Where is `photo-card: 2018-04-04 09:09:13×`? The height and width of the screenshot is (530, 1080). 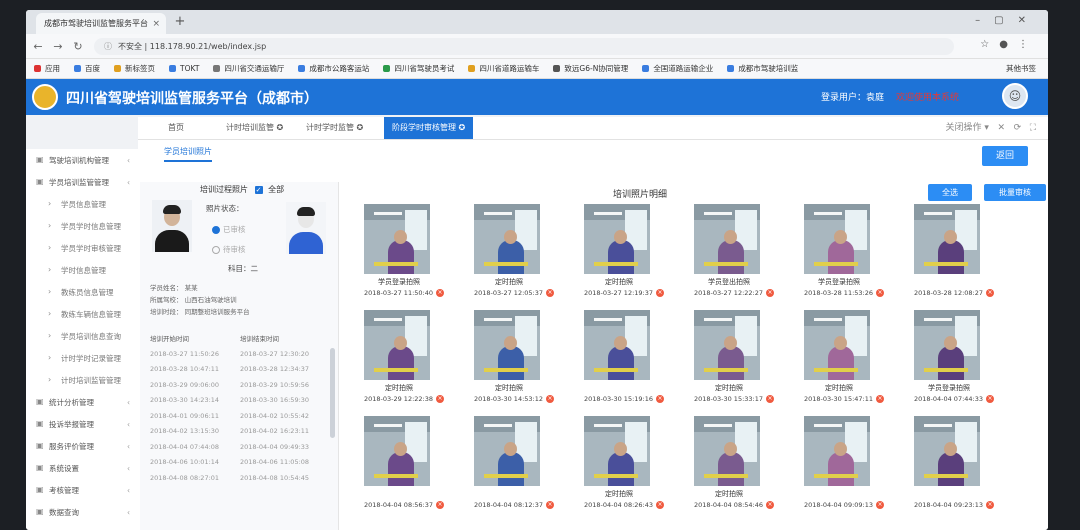
photo-card: 2018-04-04 09:09:13× is located at coordinates (849, 468).